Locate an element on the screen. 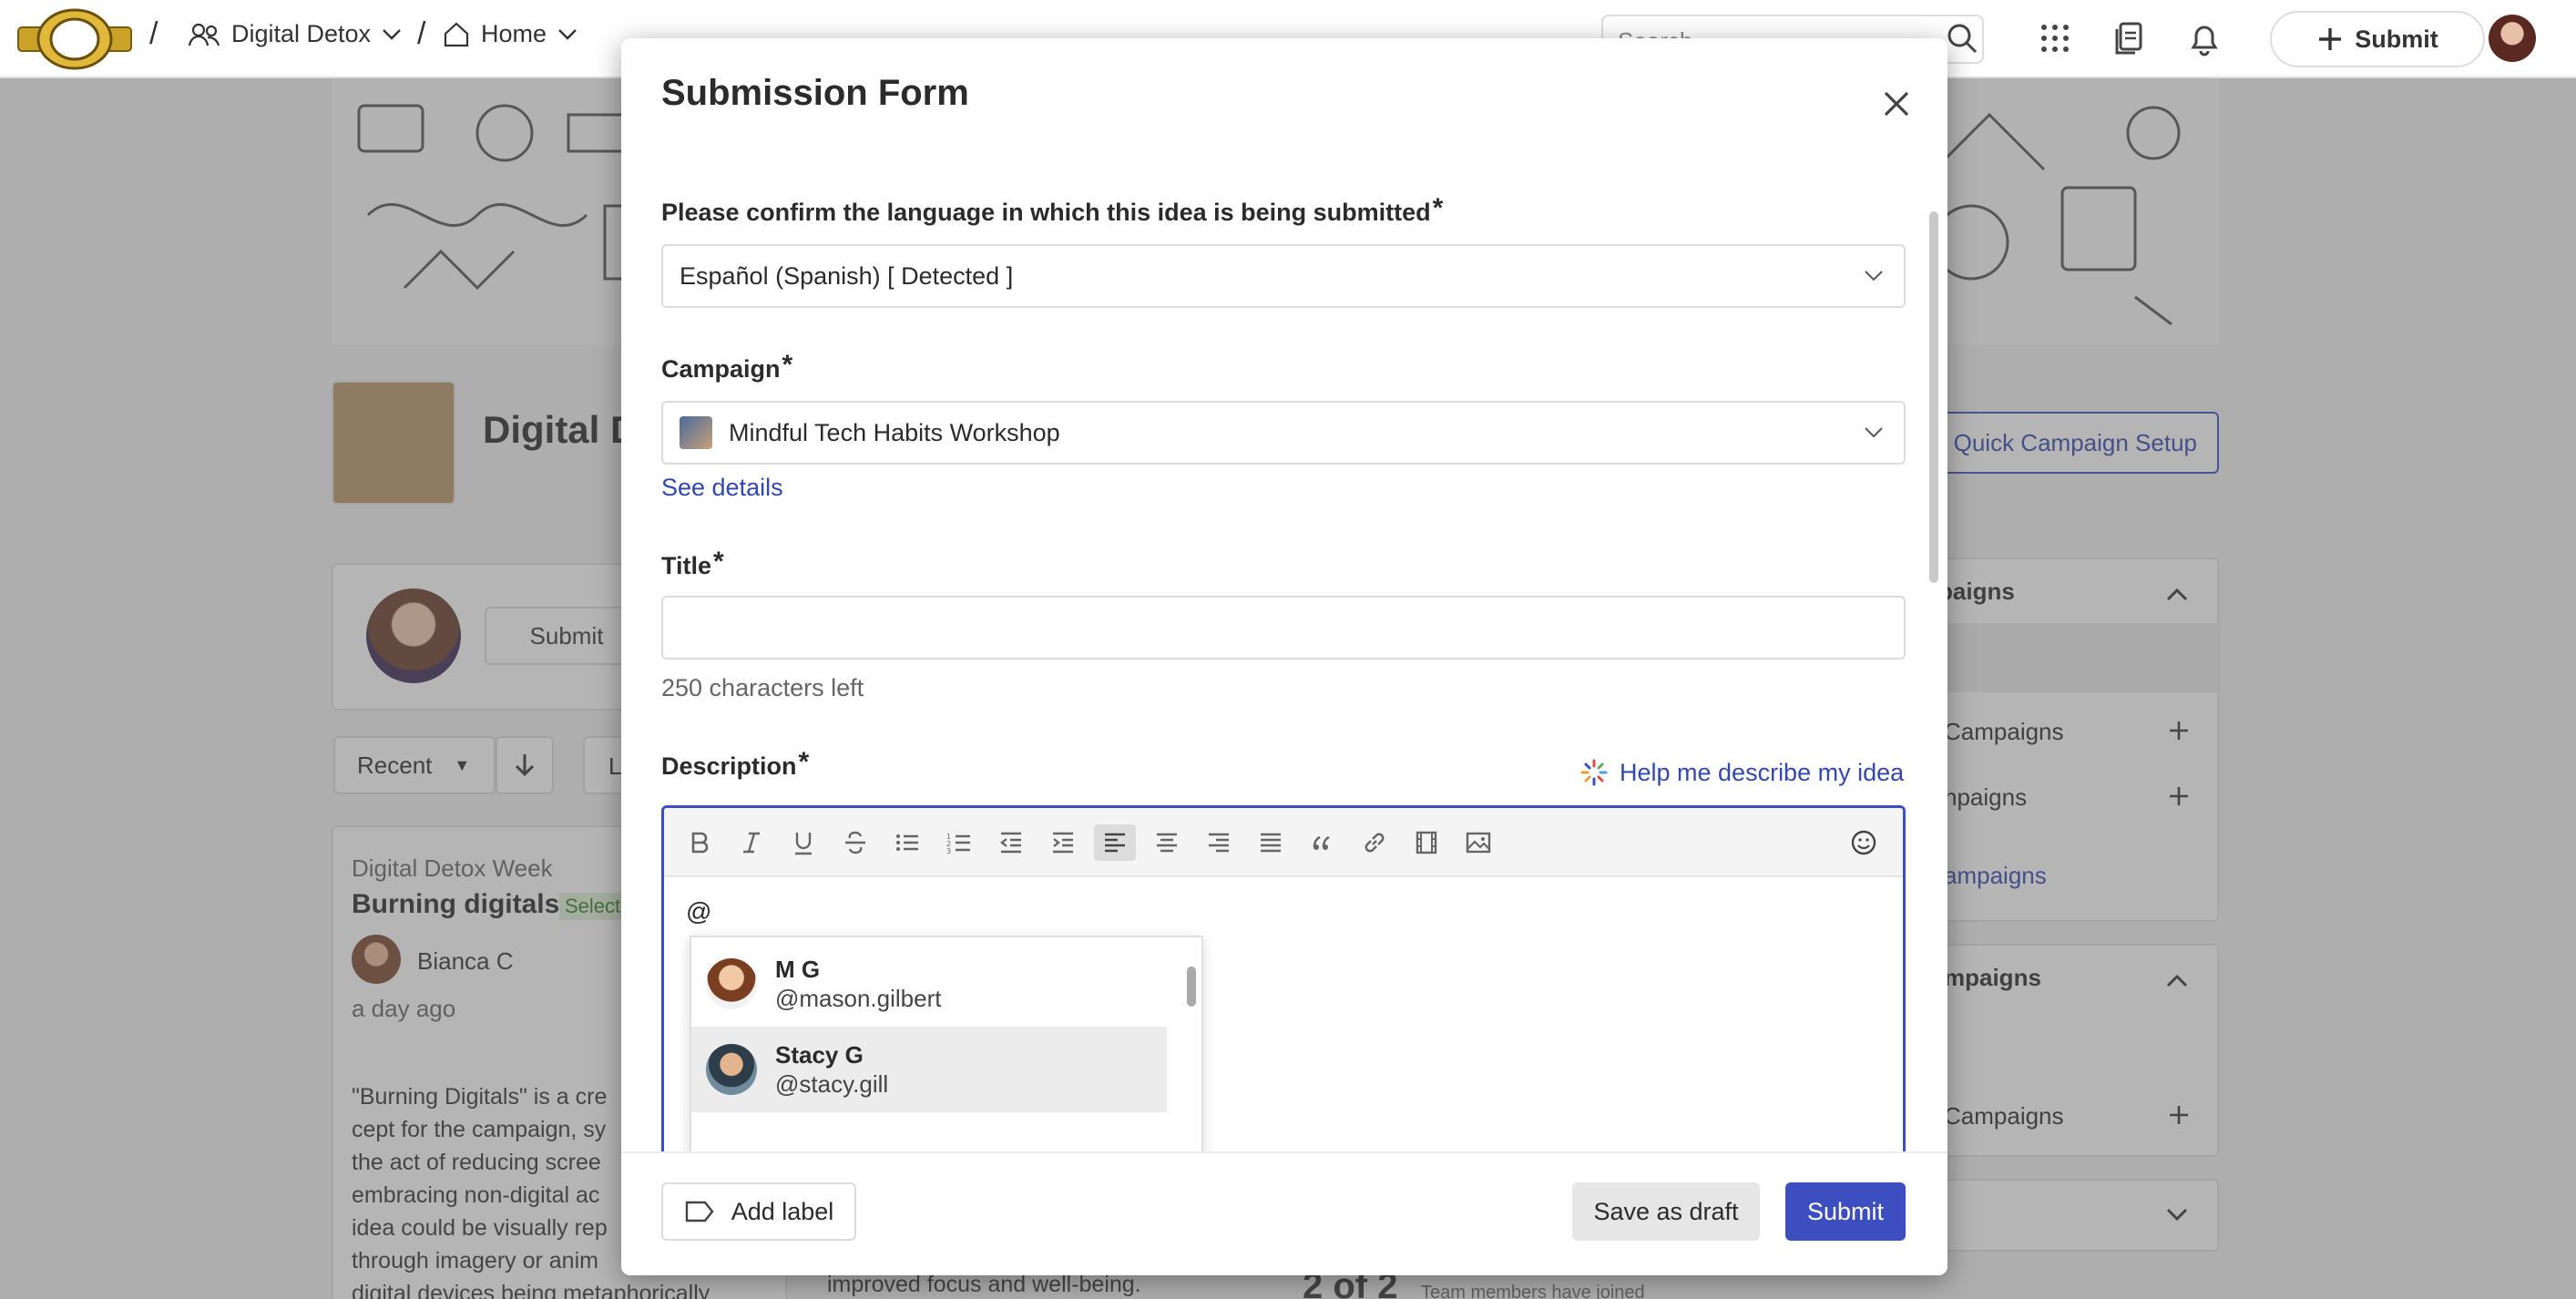 The image size is (2576, 1299). bold-icon is located at coordinates (700, 842).